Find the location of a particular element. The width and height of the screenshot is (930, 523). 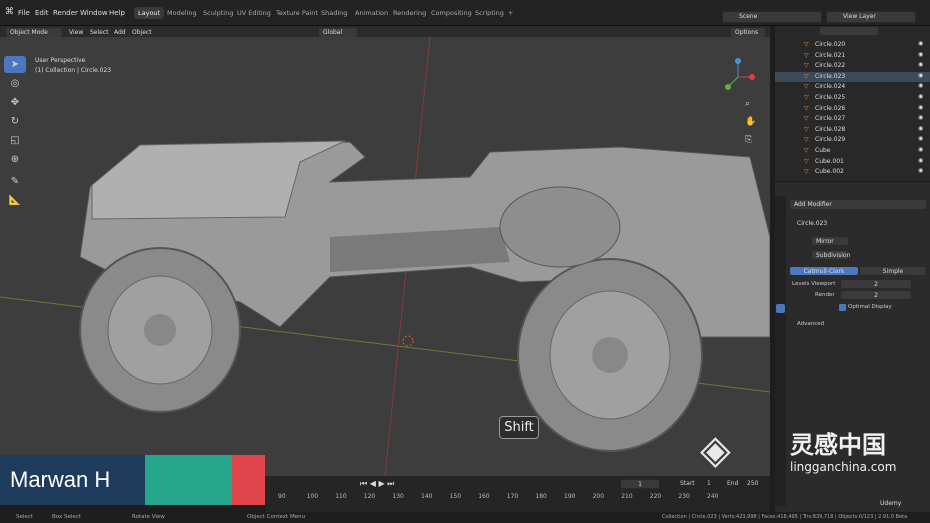

timeline-tick: 110 is located at coordinates (341, 496).